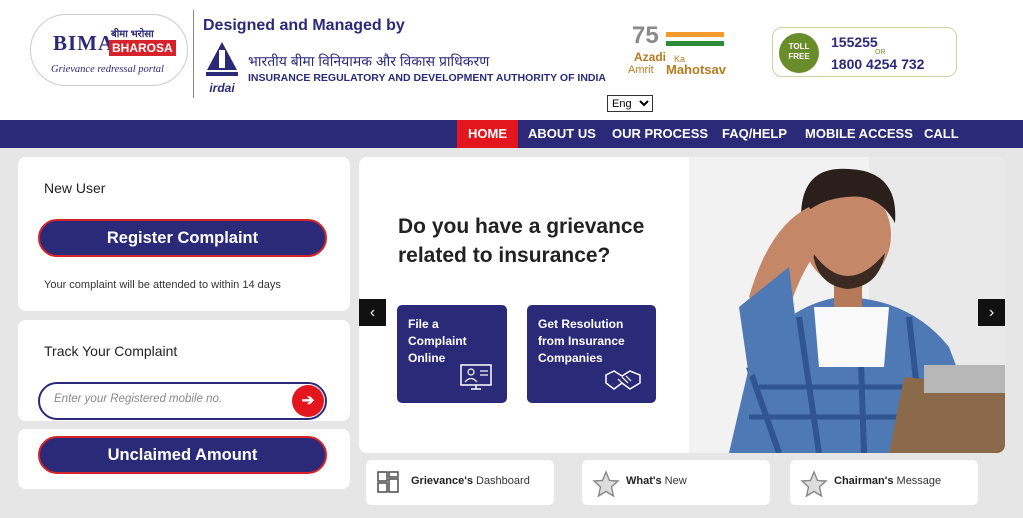 Image resolution: width=1023 pixels, height=518 pixels. I want to click on handshake-icon, so click(623, 380).